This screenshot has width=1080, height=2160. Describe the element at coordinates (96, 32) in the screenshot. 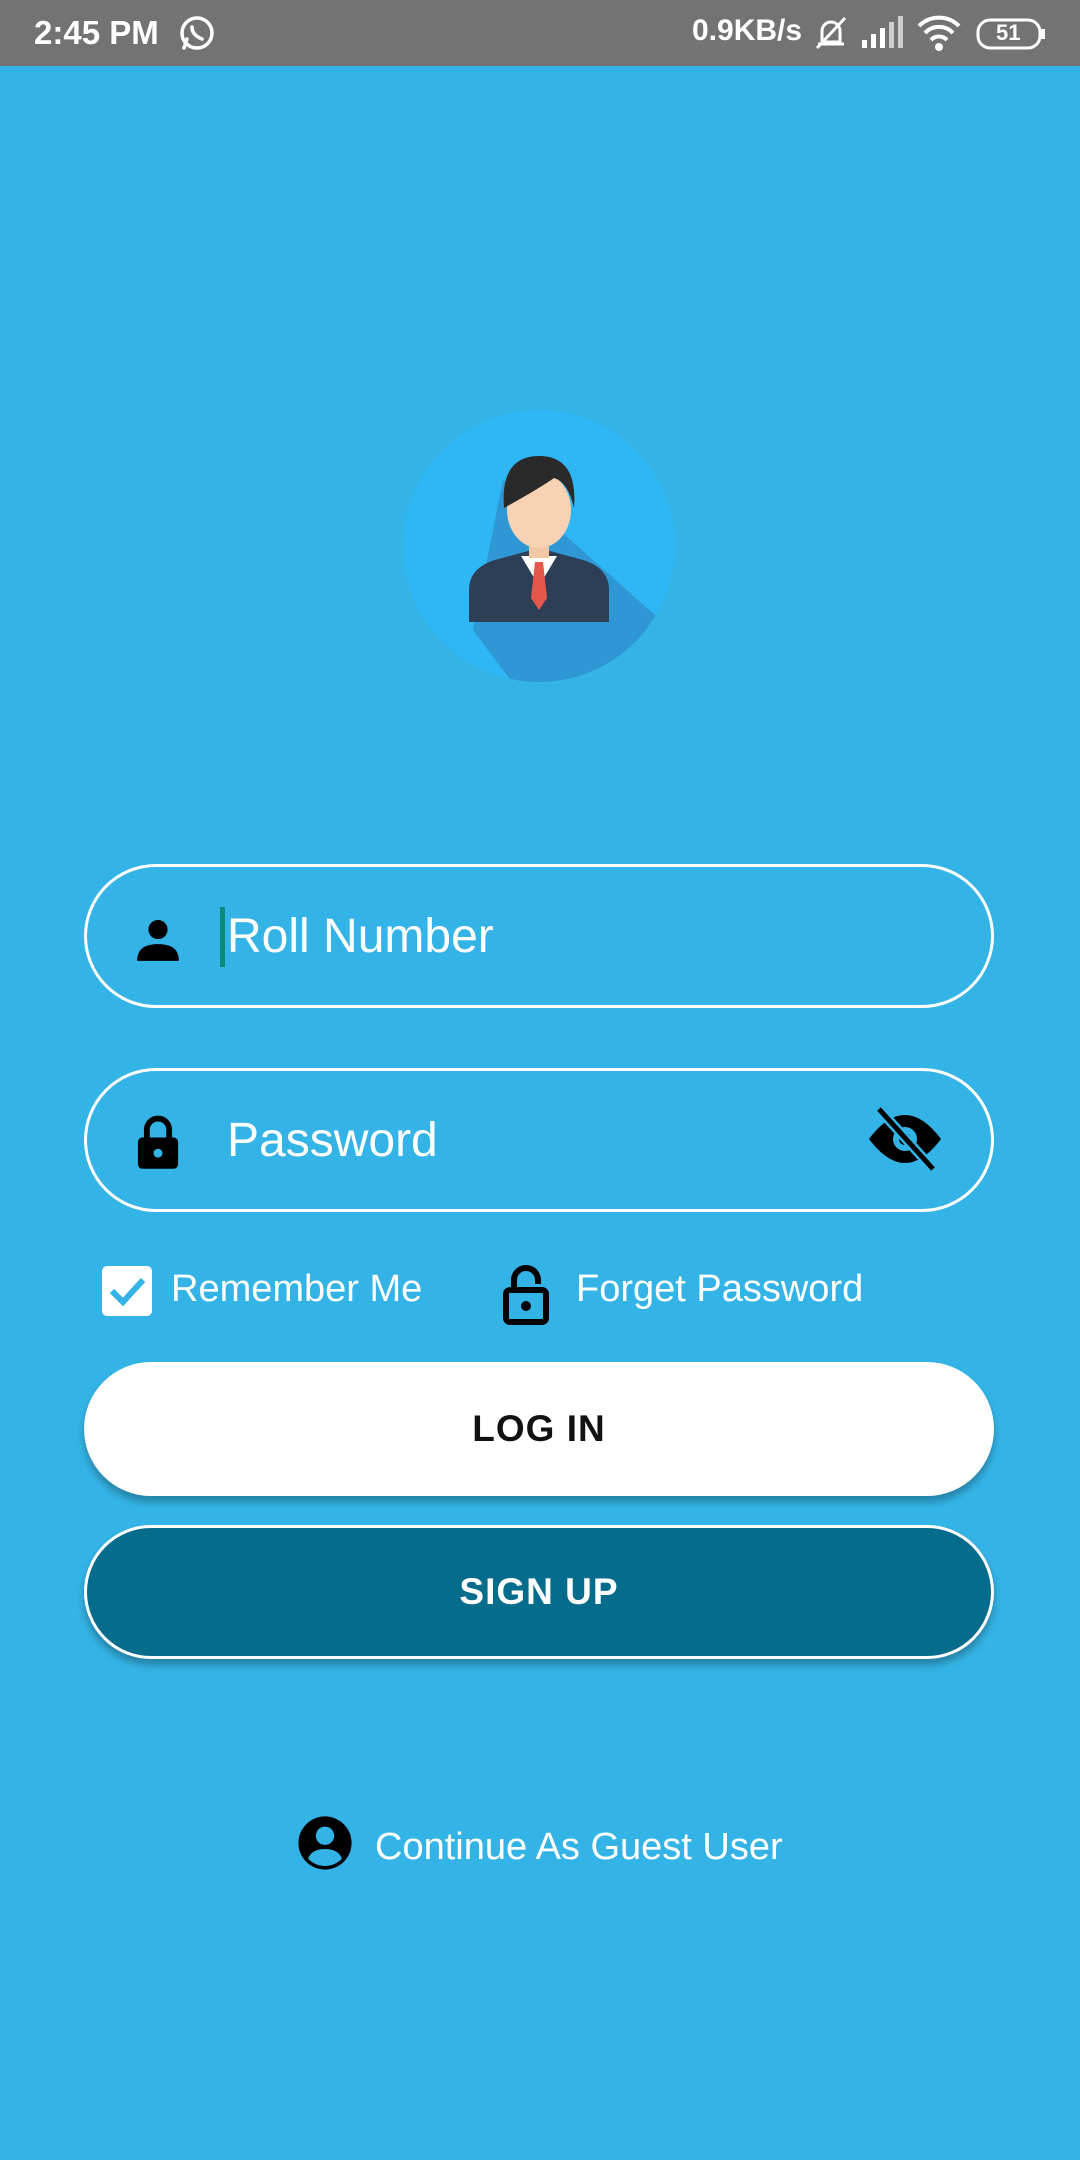

I see `status-time: 2:45 PM` at that location.